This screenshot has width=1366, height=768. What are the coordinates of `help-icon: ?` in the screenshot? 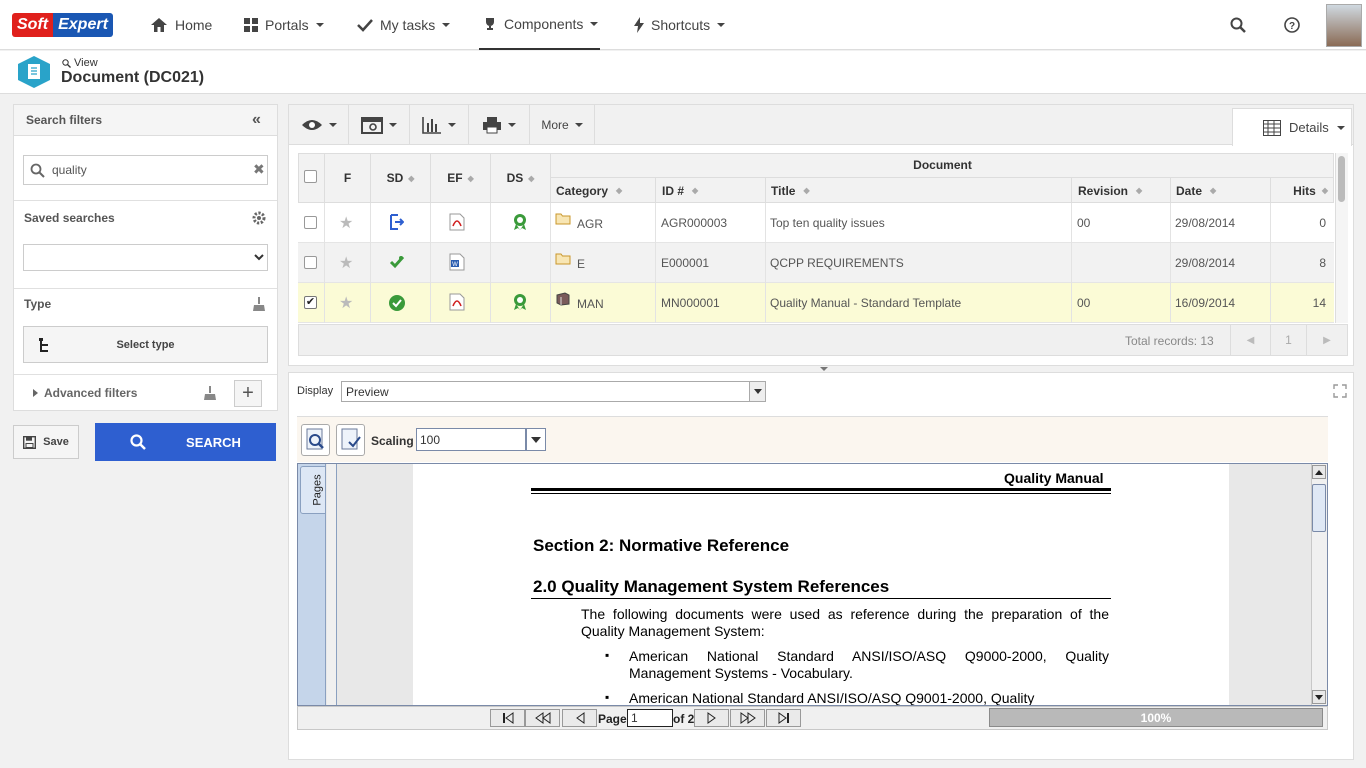 It's located at (1292, 25).